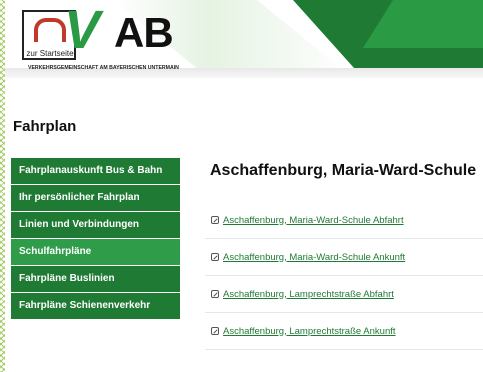 The image size is (483, 372). Describe the element at coordinates (314, 257) in the screenshot. I see `link-ankunft-maria-ward: Aschaffenburg, Maria-Ward-Schule Ankunft` at that location.